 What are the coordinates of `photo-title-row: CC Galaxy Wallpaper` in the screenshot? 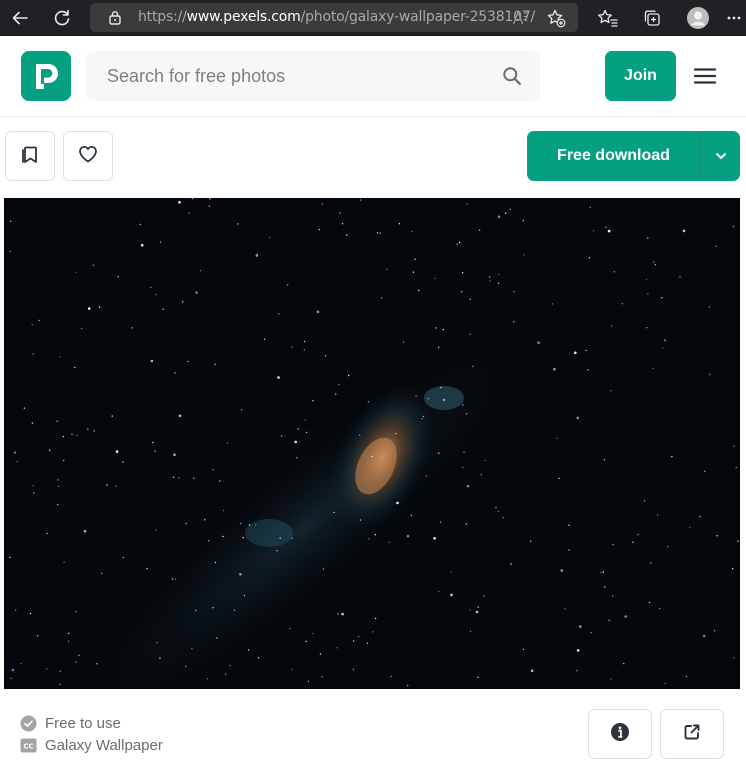 It's located at (91, 745).